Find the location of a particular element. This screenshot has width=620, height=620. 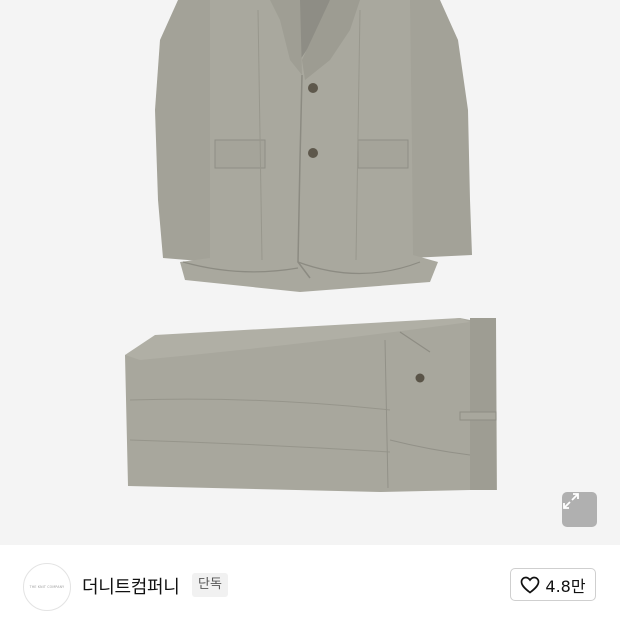

like-button: 4.8만 is located at coordinates (553, 584).